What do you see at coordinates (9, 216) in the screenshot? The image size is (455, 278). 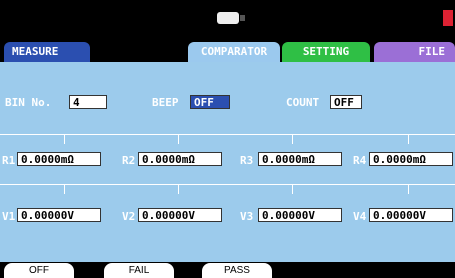 I see `v1-label: V1` at bounding box center [9, 216].